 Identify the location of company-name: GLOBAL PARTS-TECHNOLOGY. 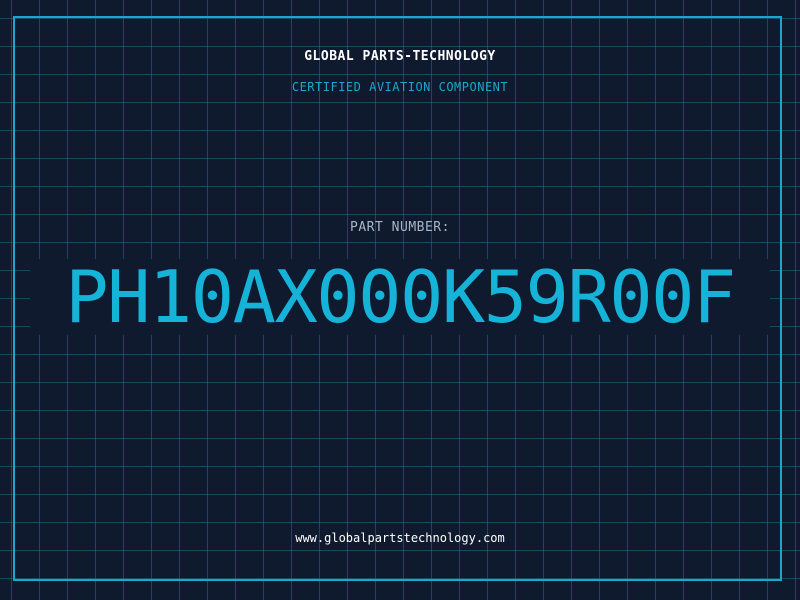
(400, 56).